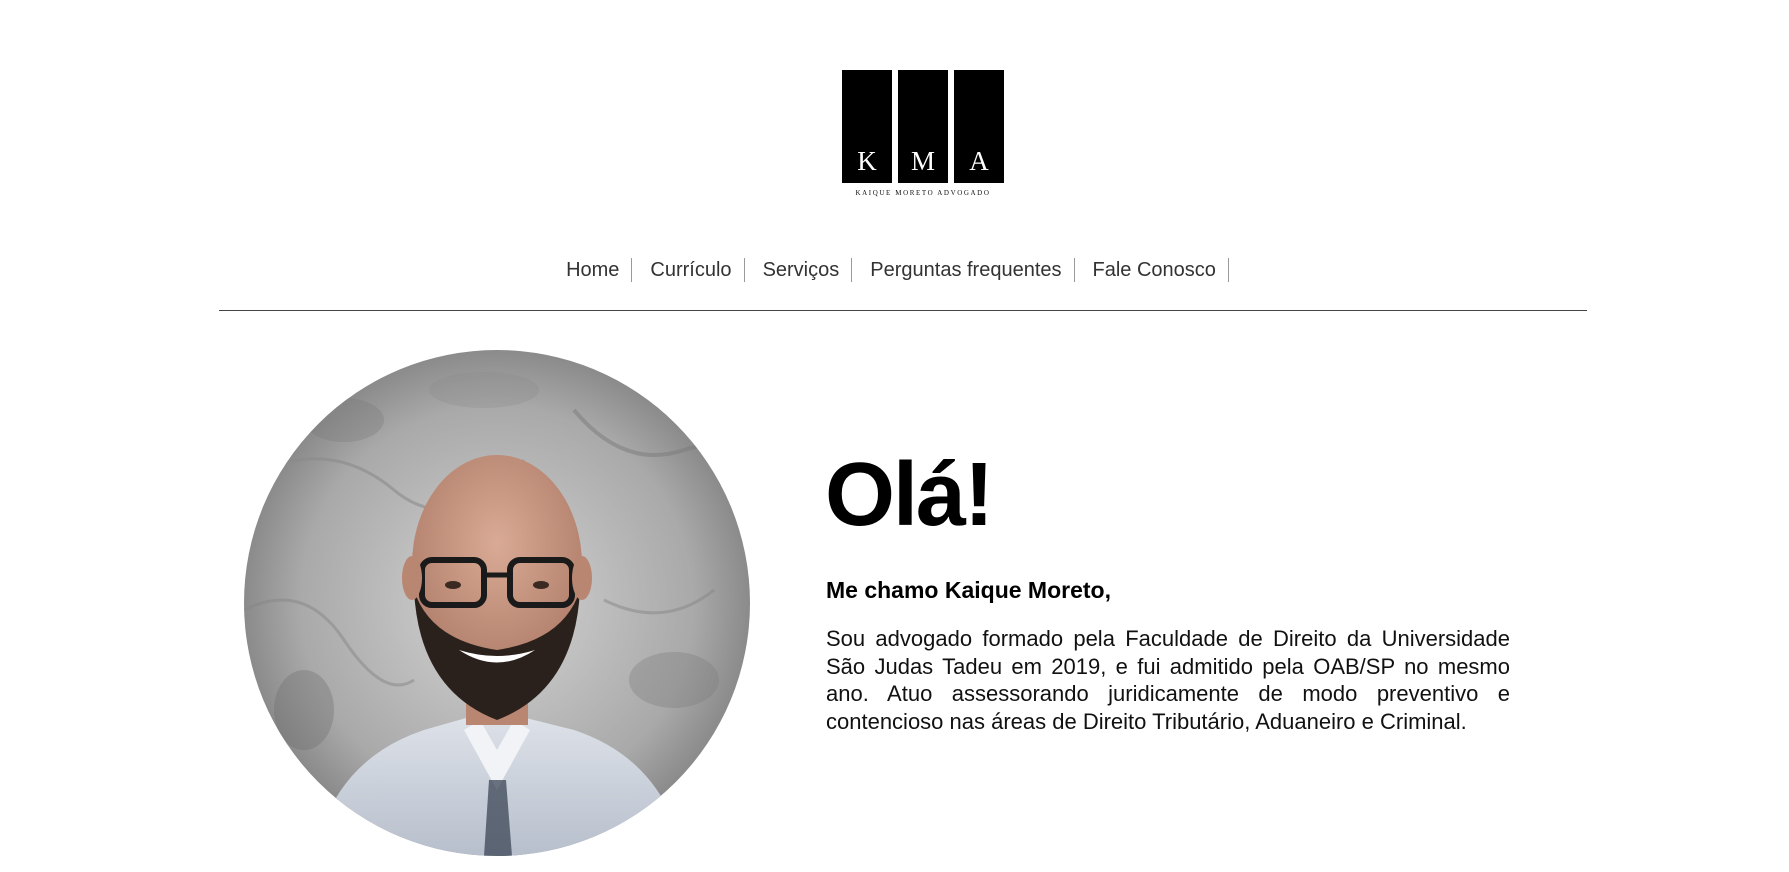 This screenshot has width=1789, height=872. What do you see at coordinates (923, 193) in the screenshot?
I see `logo-subtitle: KAIQUE MORETO ADVOGADO` at bounding box center [923, 193].